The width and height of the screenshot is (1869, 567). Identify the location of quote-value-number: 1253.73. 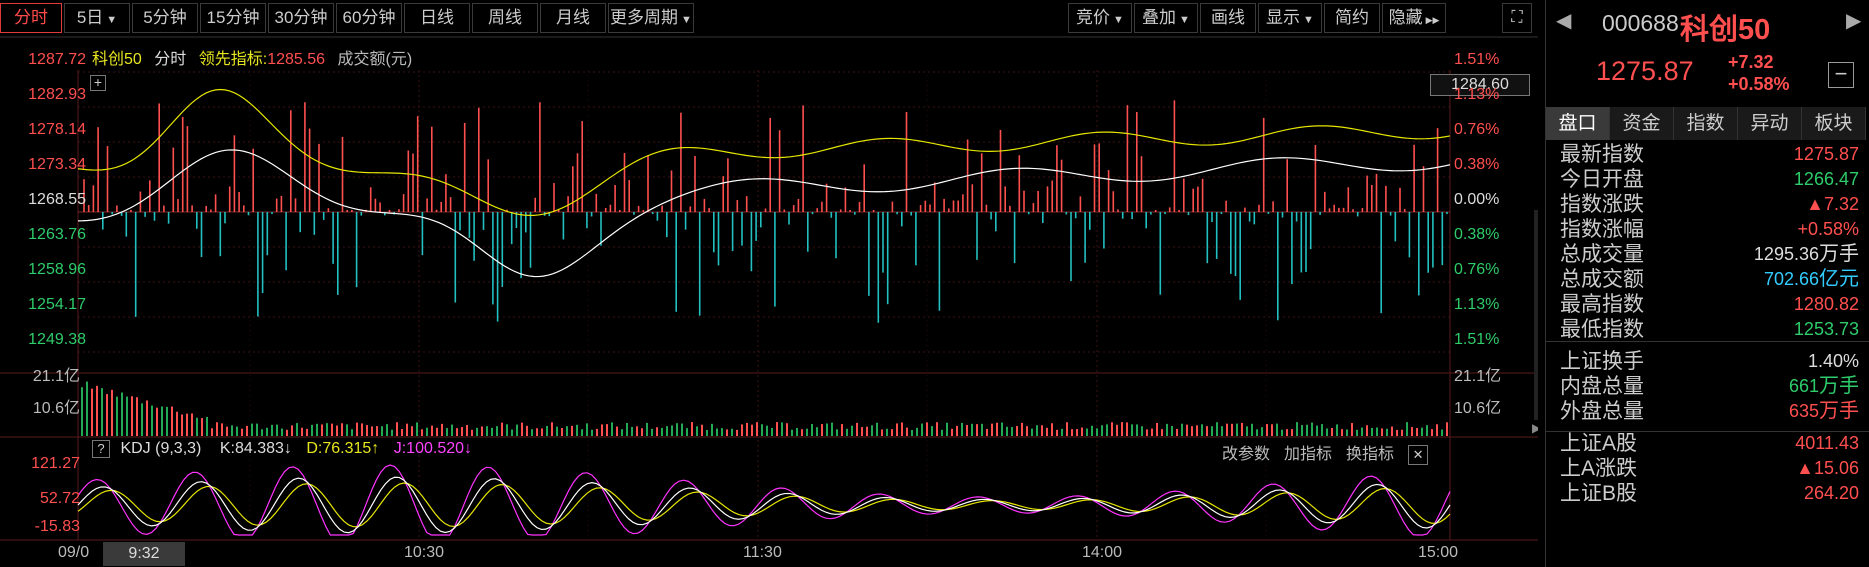
(1826, 329).